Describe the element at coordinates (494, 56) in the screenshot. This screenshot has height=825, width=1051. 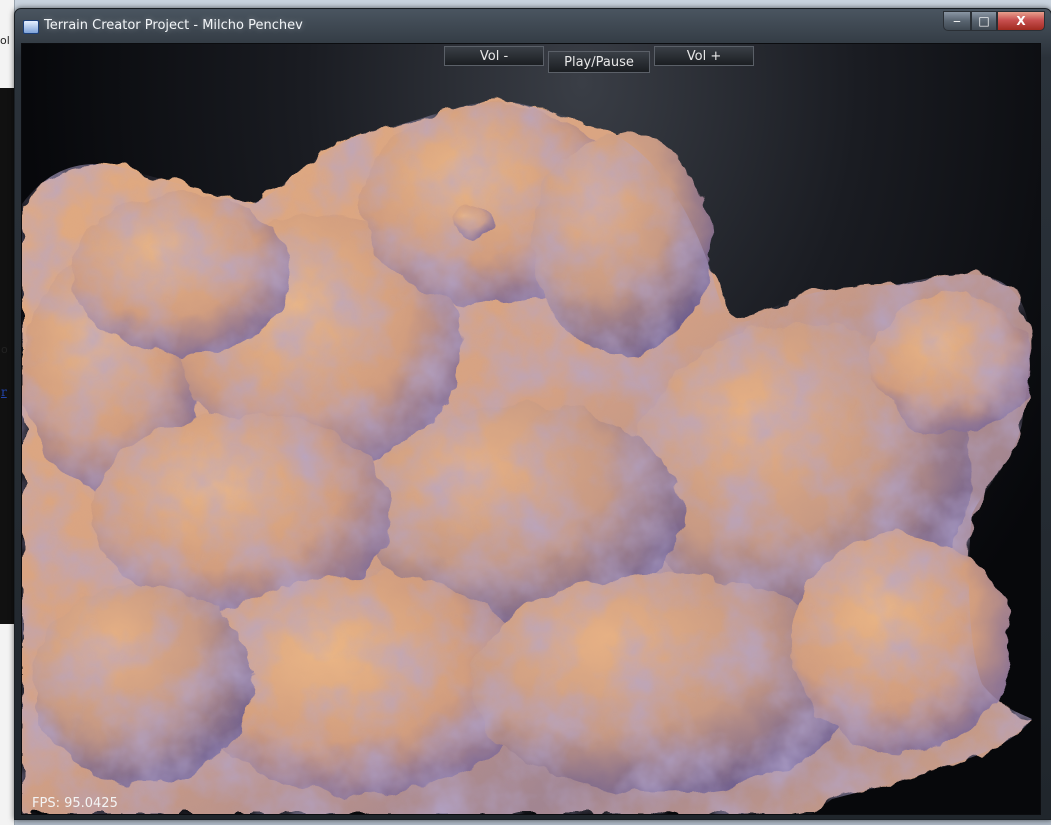
I see `volume-down-button: Vol -` at that location.